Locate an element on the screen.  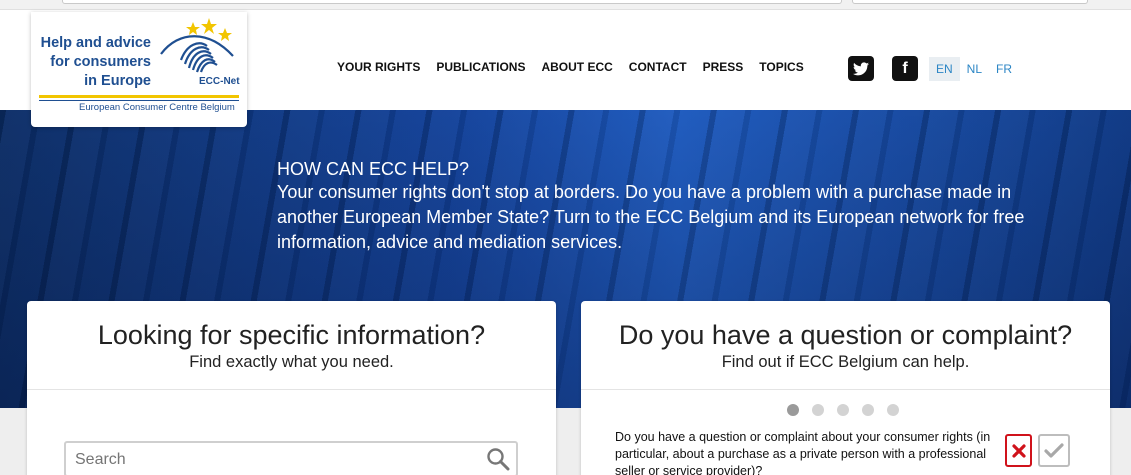
twitter-button is located at coordinates (861, 68).